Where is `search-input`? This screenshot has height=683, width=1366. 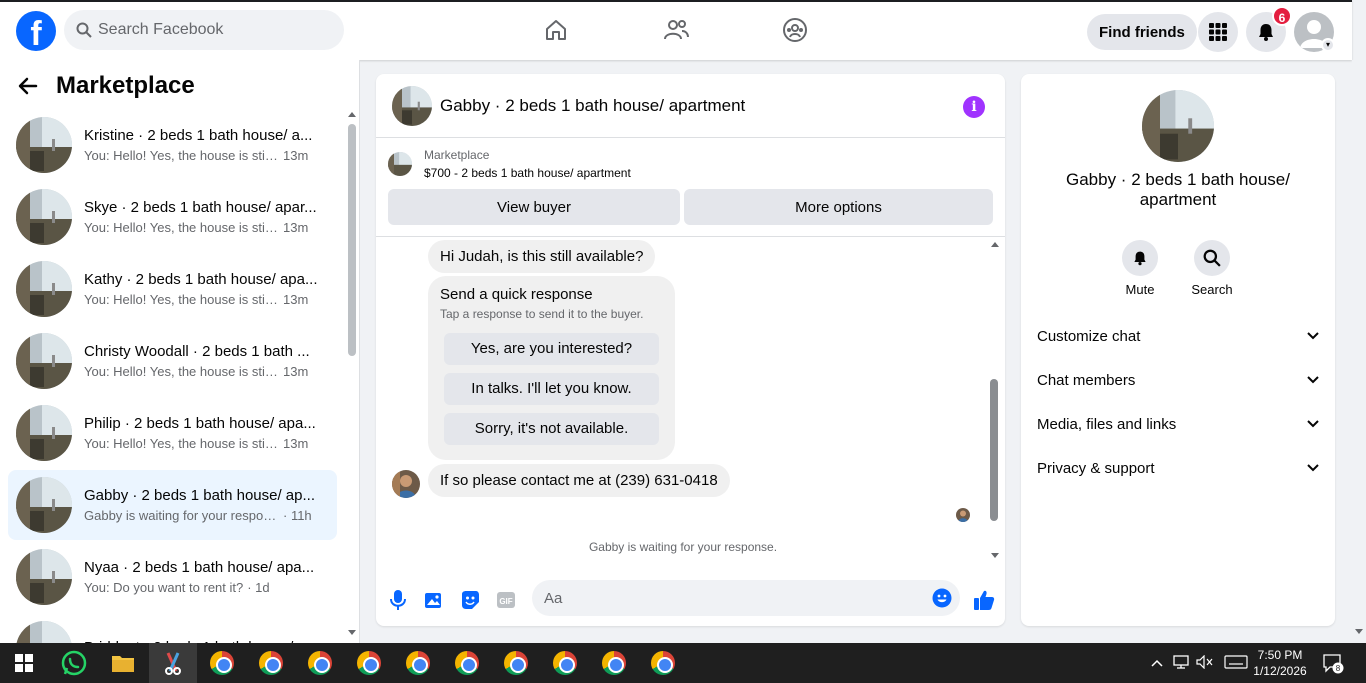
search-input is located at coordinates (208, 30).